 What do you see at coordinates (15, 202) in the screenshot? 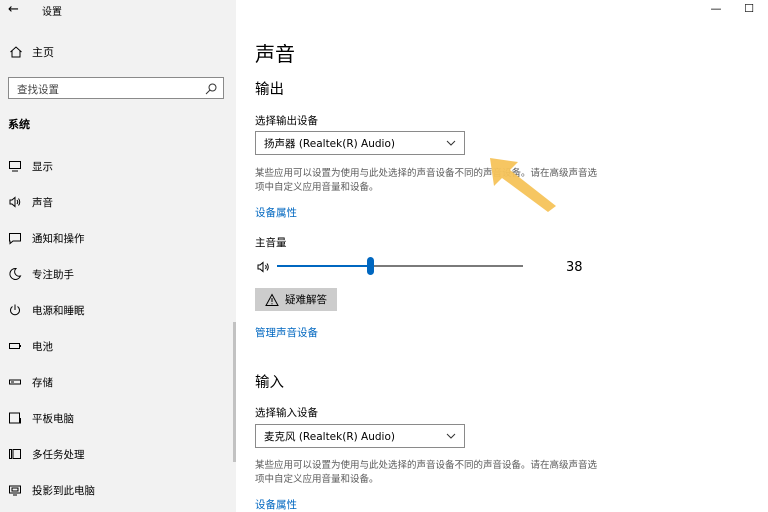
I see `speaker-icon` at bounding box center [15, 202].